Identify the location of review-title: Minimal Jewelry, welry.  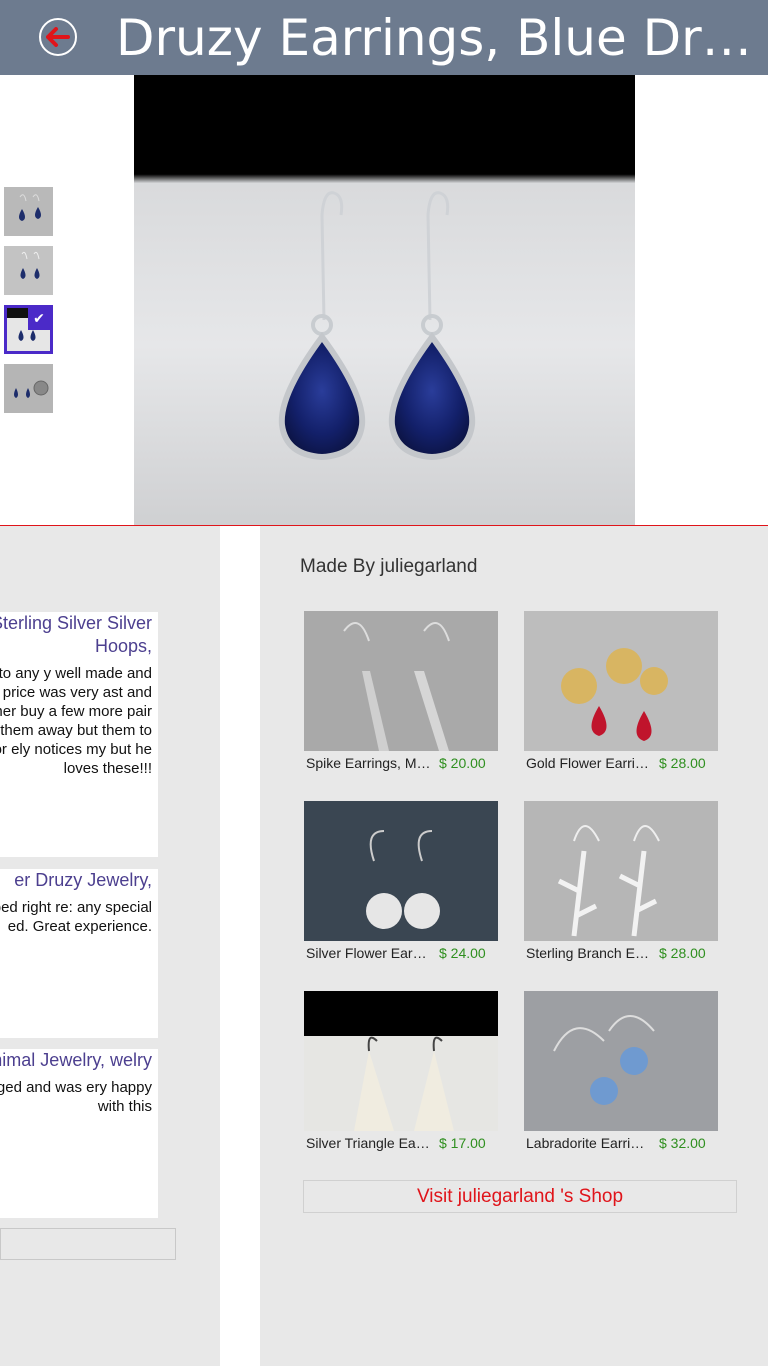
(76, 1060).